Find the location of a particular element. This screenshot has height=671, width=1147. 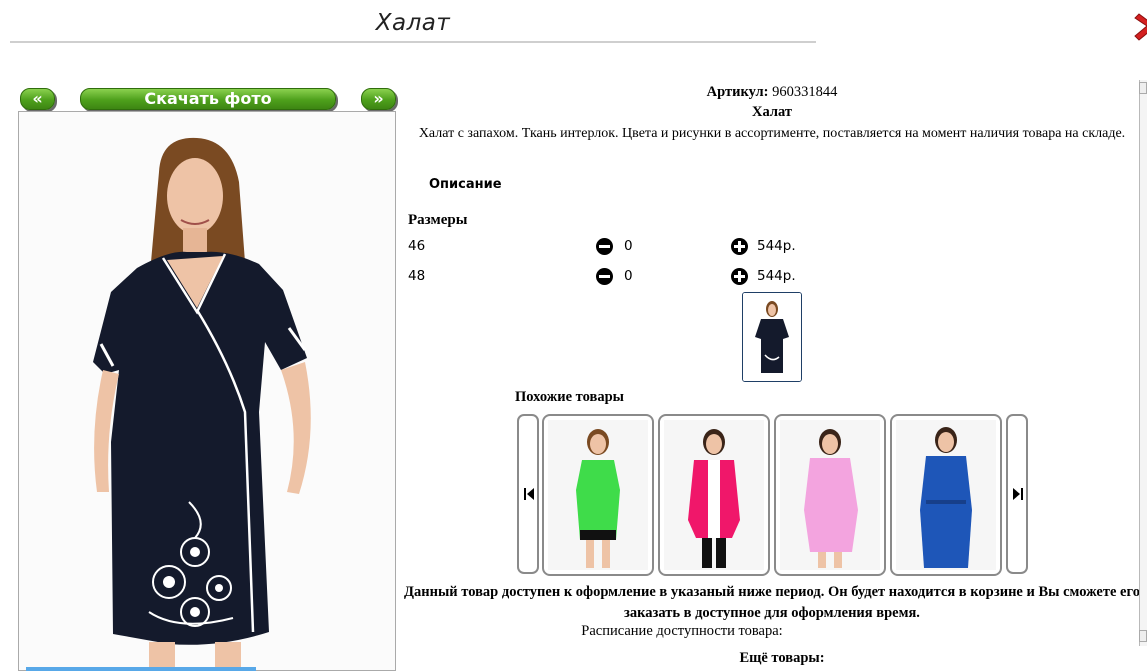

similar-products-heading: Похожие товары is located at coordinates (569, 397).